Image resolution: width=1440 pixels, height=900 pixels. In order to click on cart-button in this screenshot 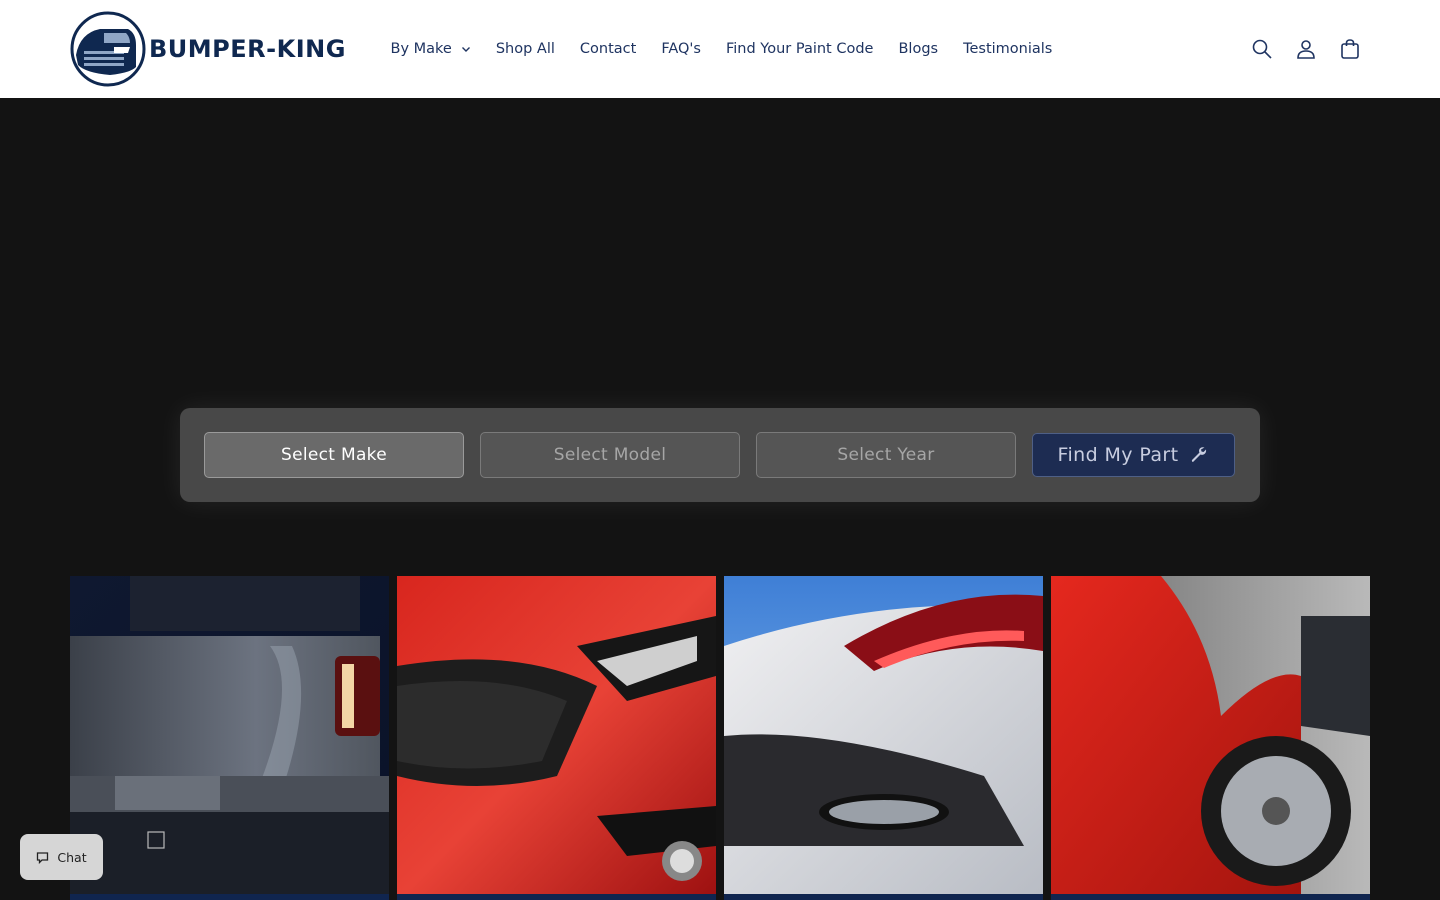, I will do `click(1350, 49)`.